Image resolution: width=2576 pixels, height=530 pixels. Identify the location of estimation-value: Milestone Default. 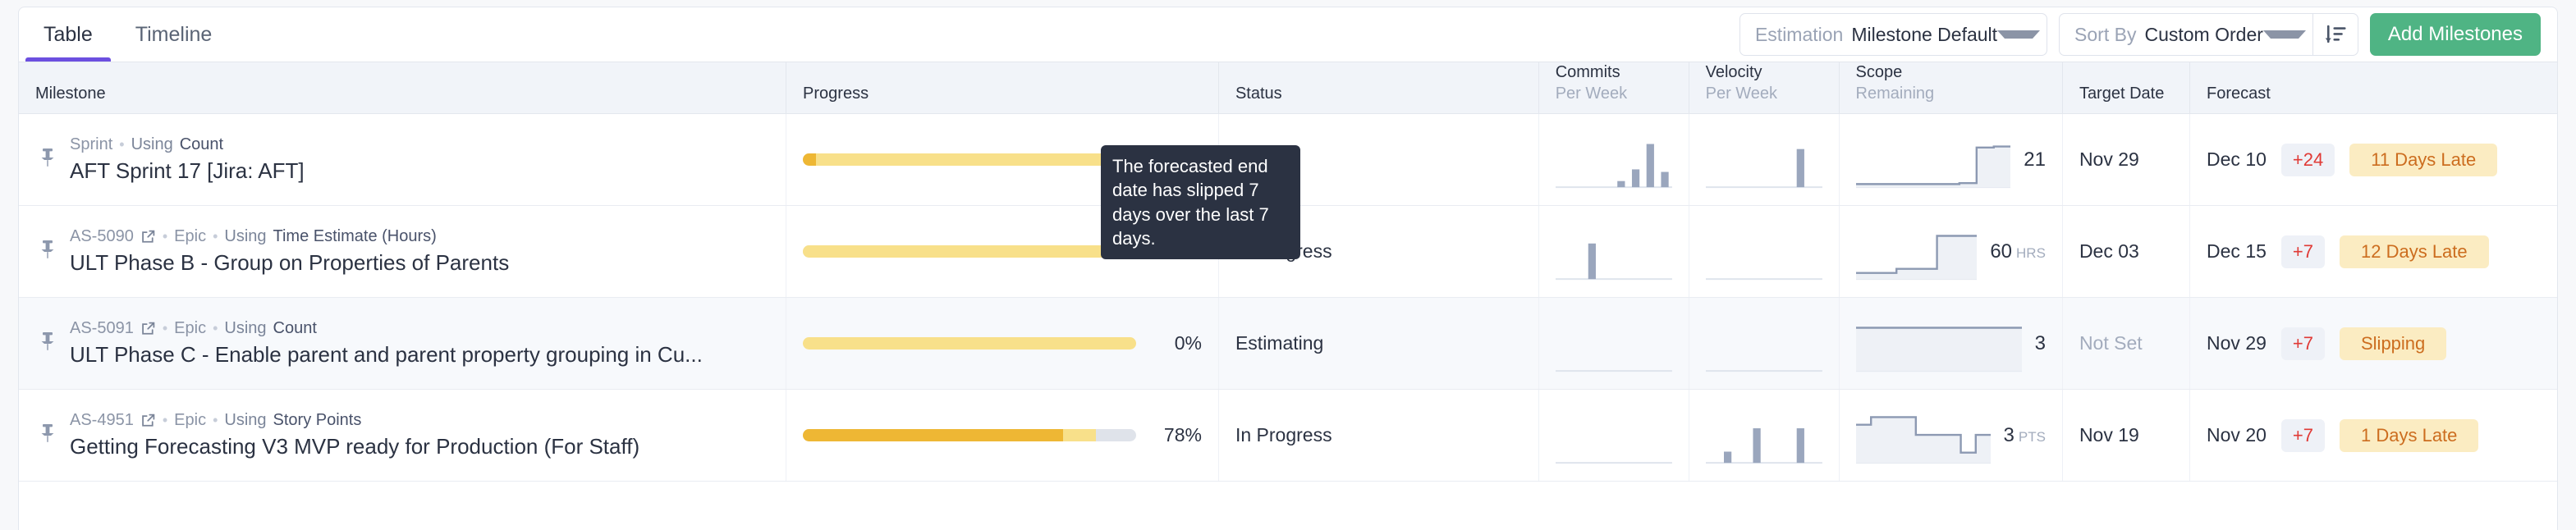
(1924, 34).